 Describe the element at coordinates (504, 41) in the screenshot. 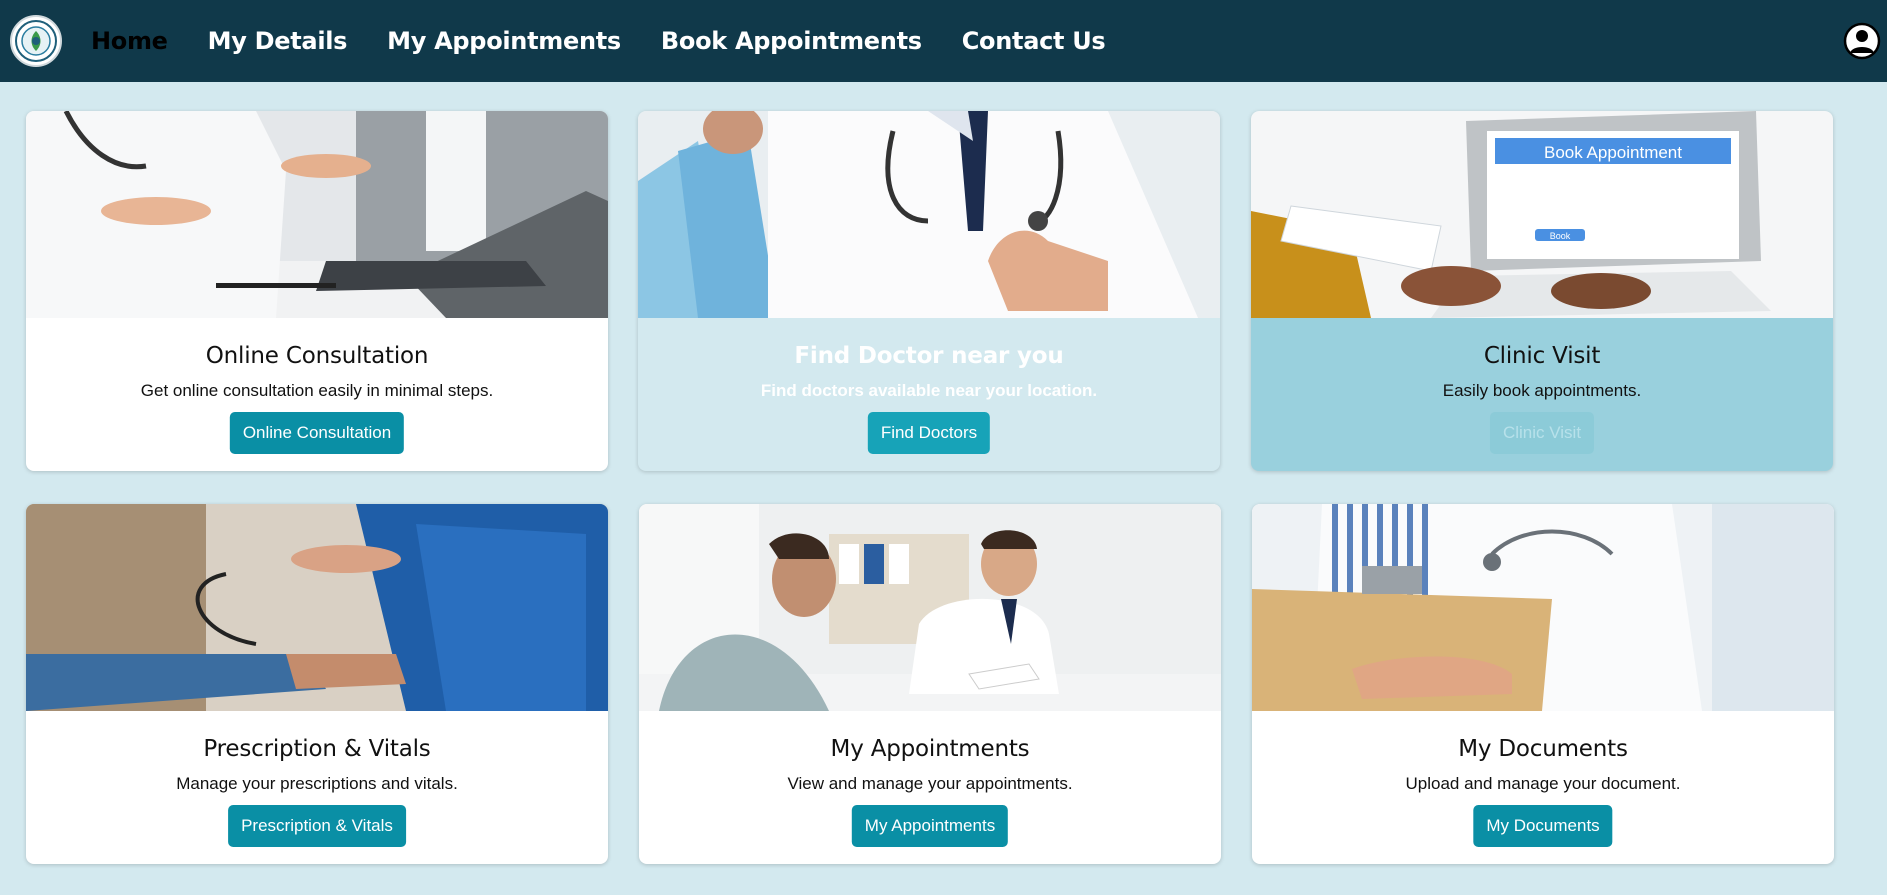

I see `nav-my-appointments: My Appointments` at that location.